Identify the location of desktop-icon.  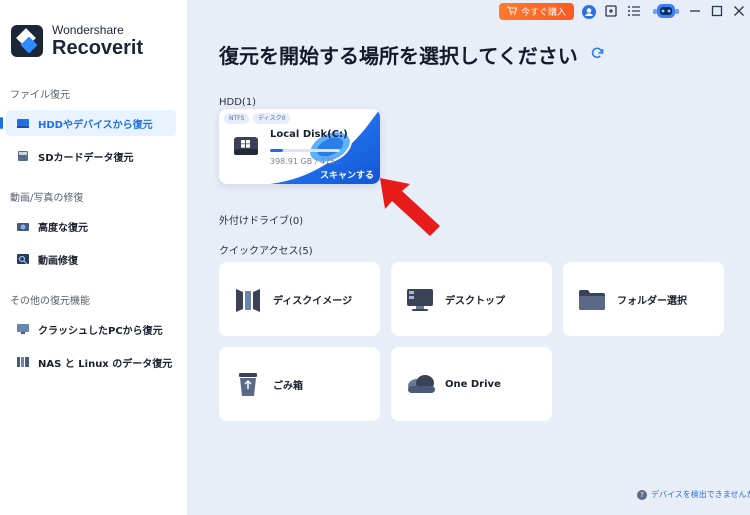
(420, 299).